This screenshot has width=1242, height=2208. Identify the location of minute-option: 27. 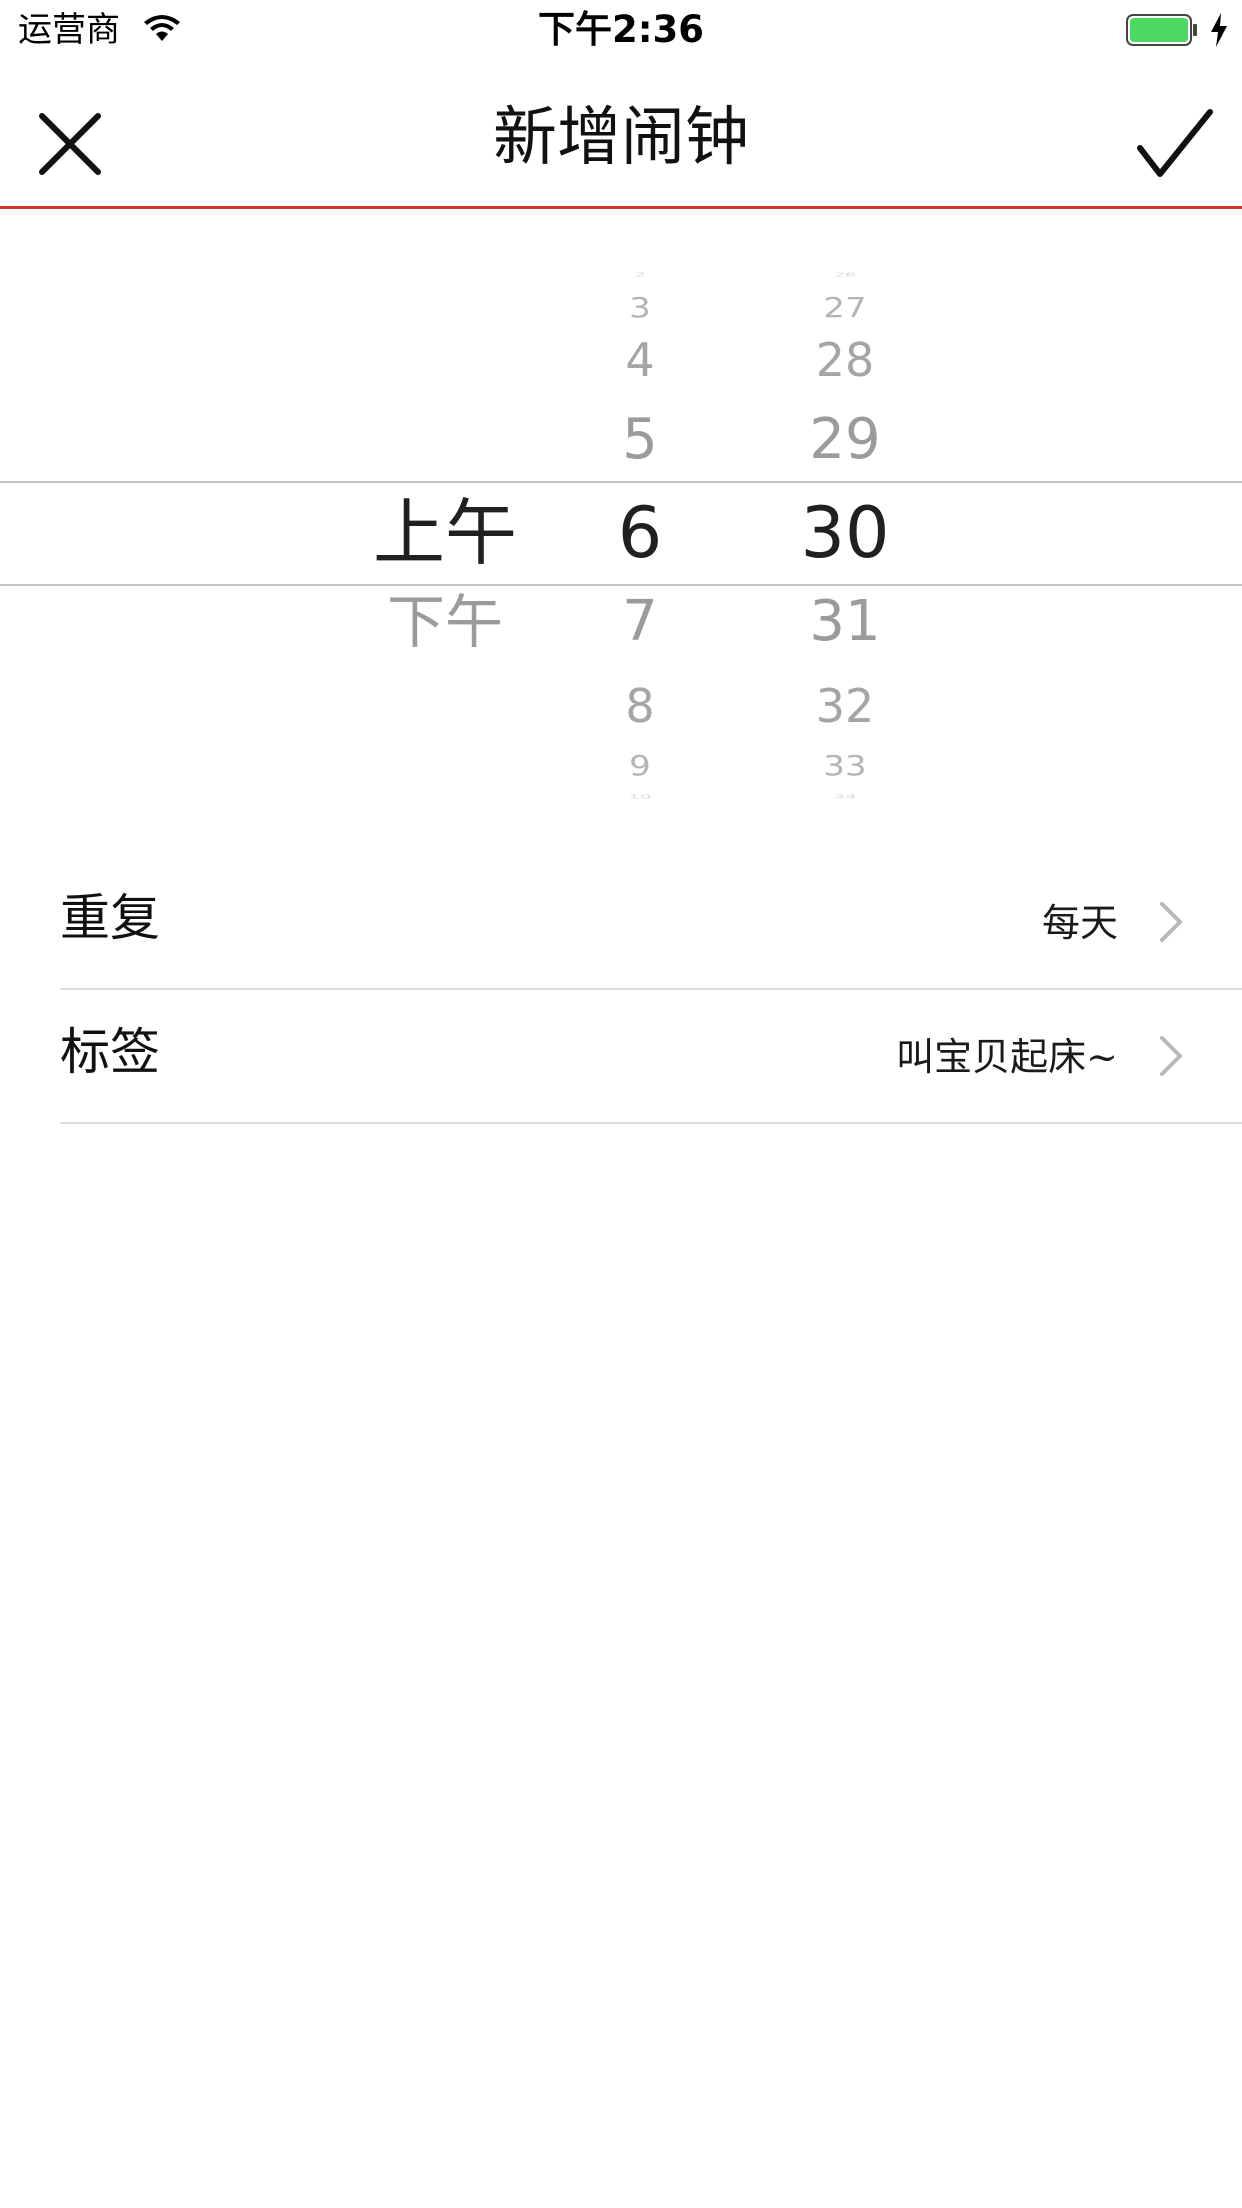
(845, 307).